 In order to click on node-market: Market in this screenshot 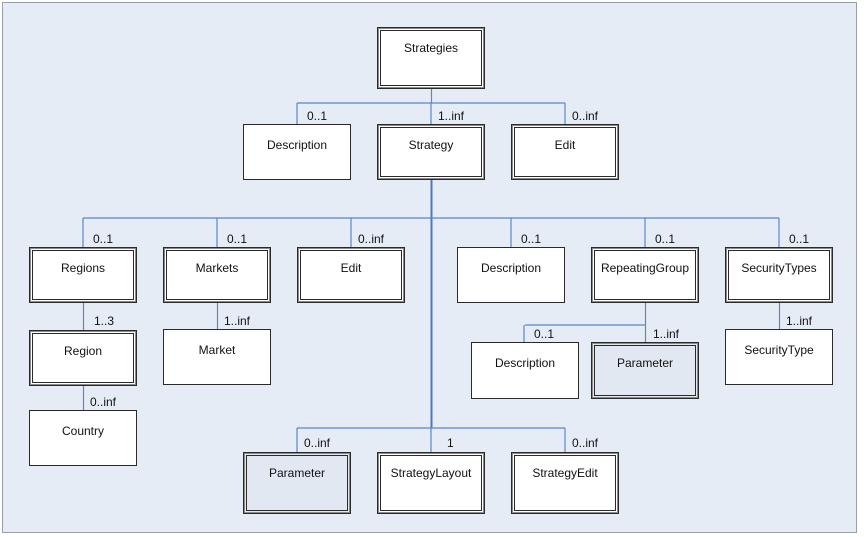, I will do `click(217, 357)`.